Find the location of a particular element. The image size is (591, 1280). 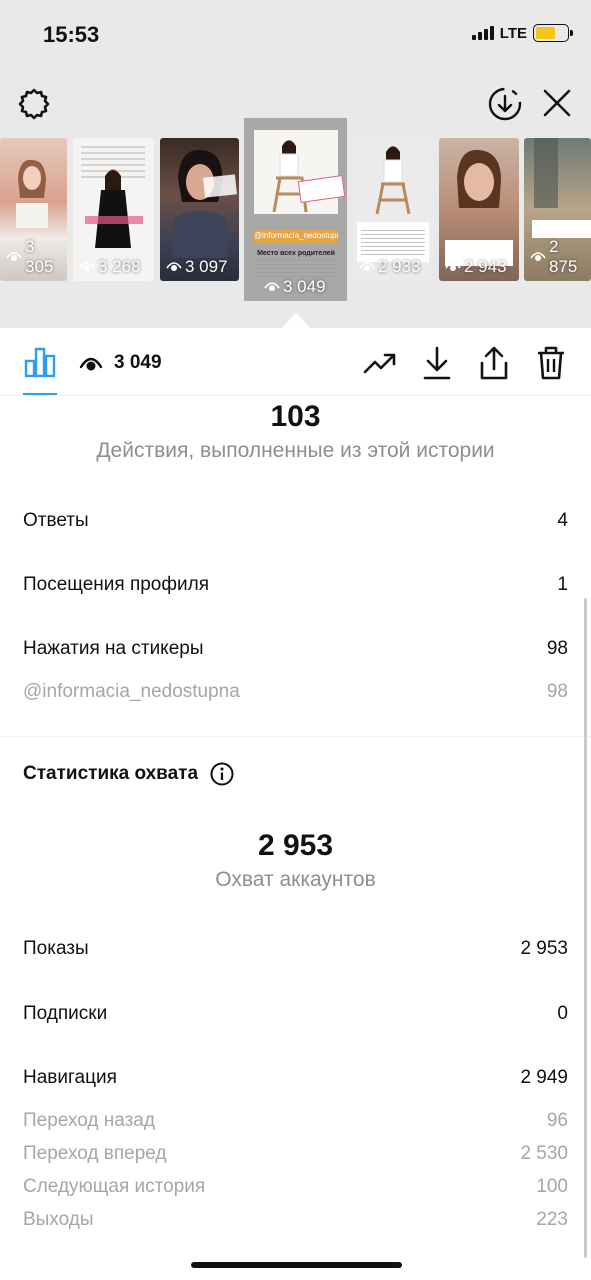

promote-button is located at coordinates (380, 363).